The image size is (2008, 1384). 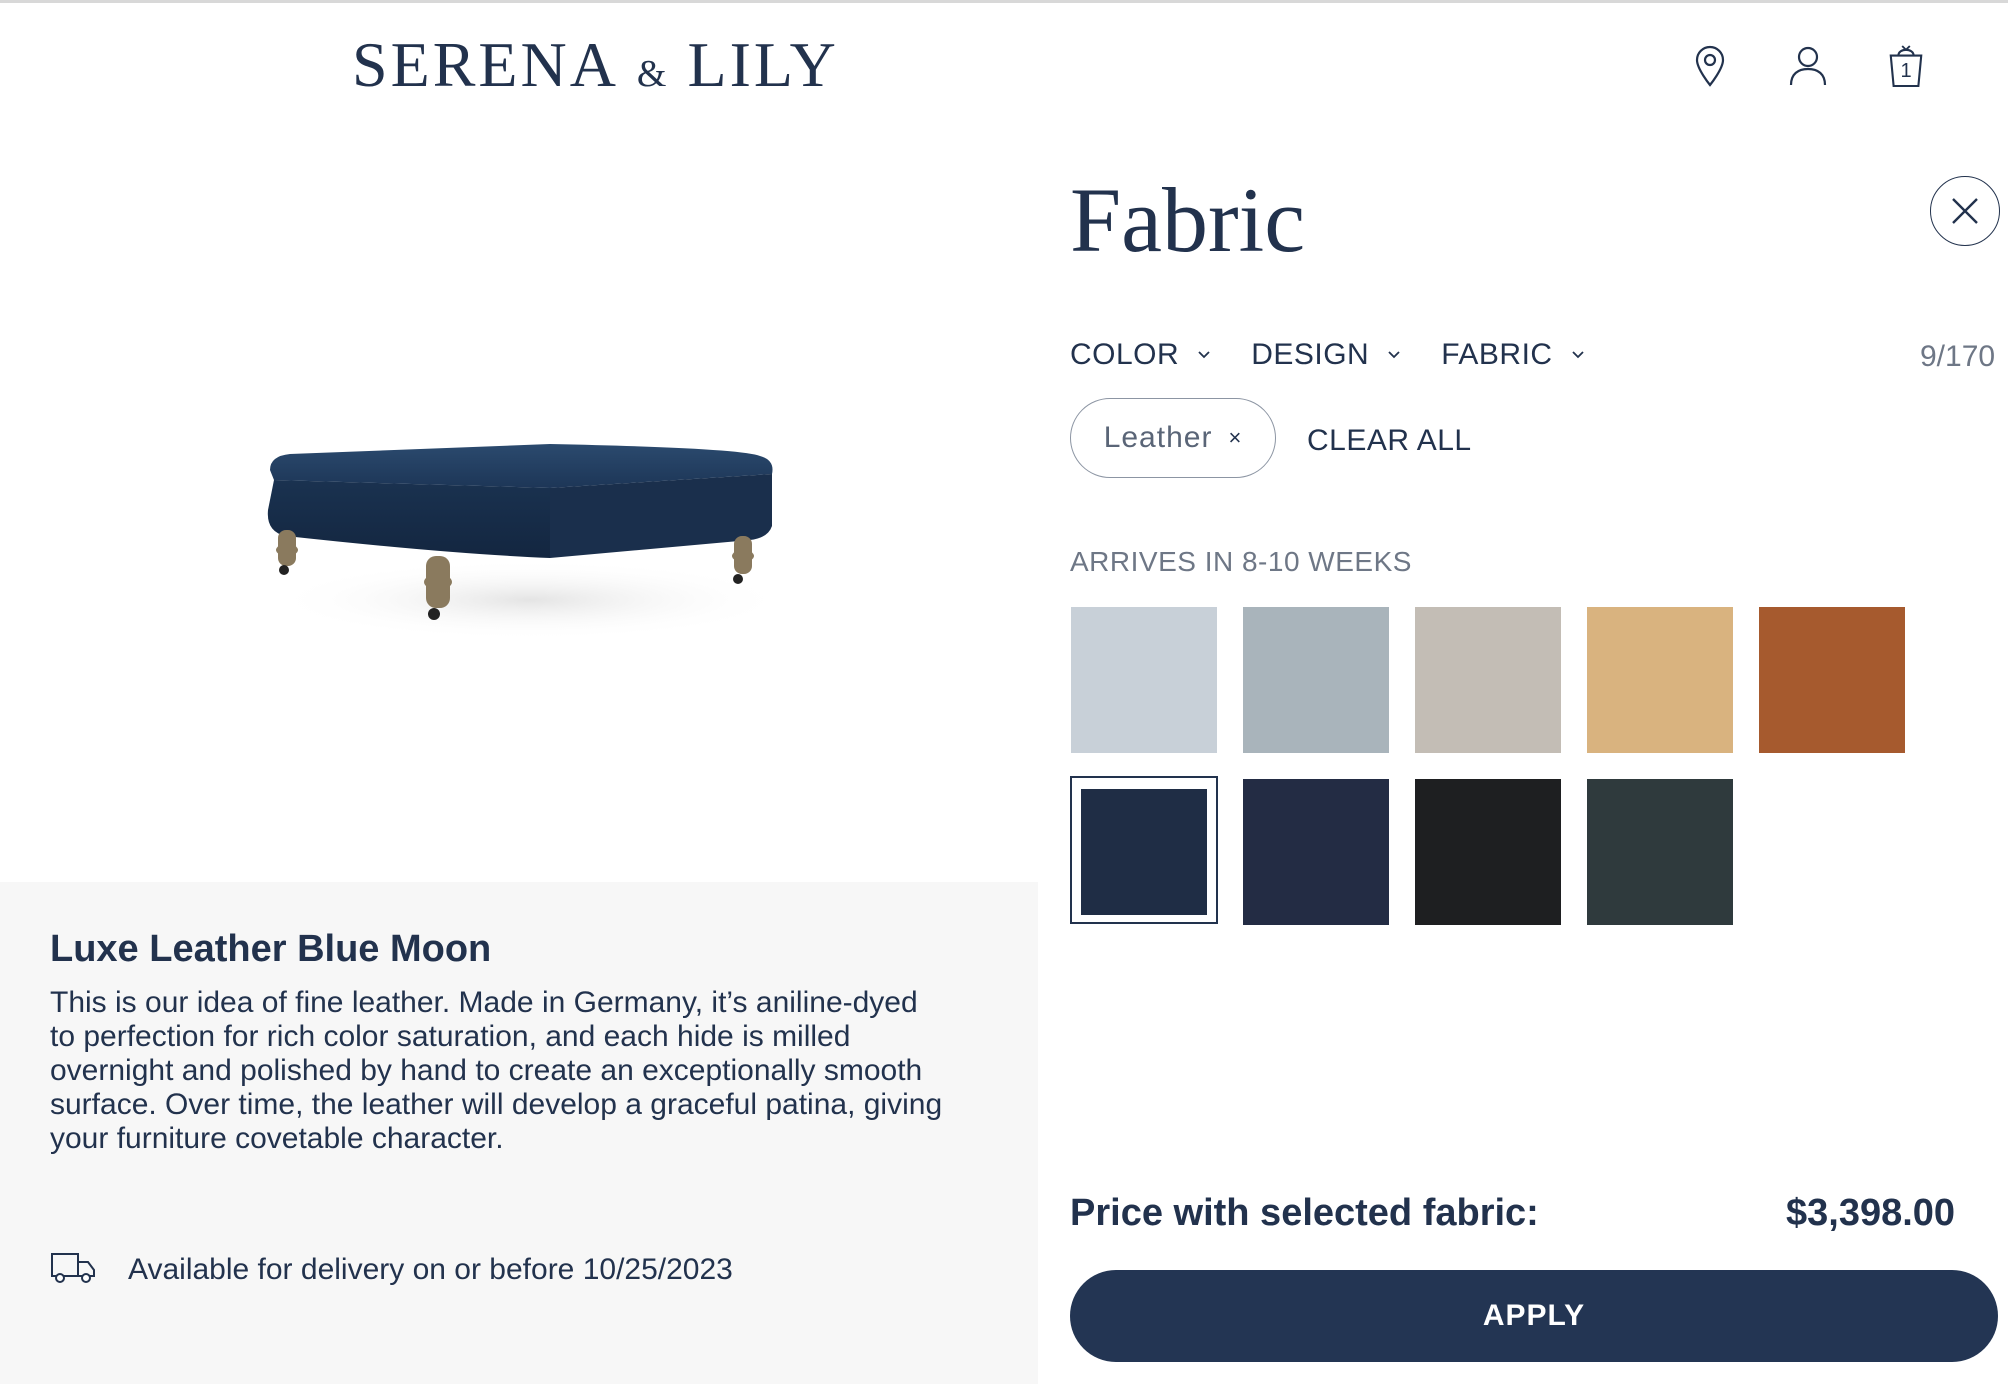 I want to click on cart-count: 1, so click(x=1906, y=71).